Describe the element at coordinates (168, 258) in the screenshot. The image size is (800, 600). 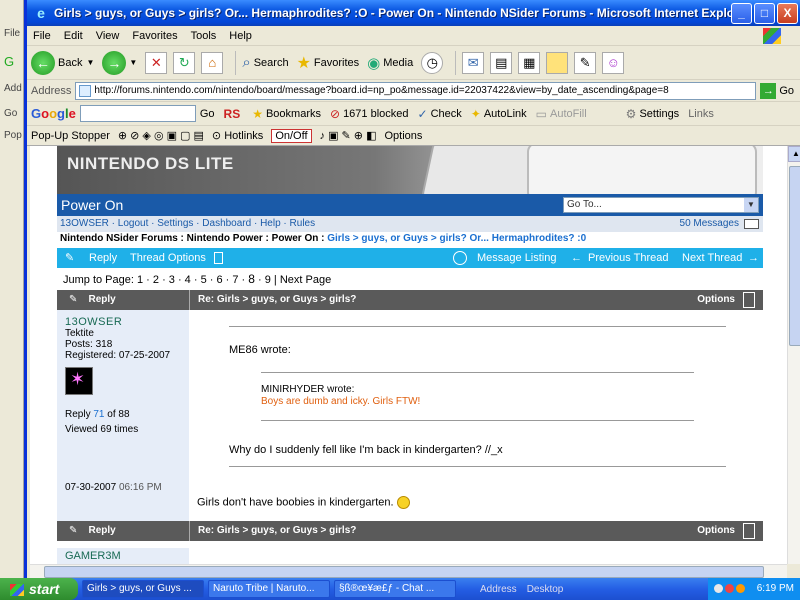
I see `thread-options-link: Thread Options` at that location.